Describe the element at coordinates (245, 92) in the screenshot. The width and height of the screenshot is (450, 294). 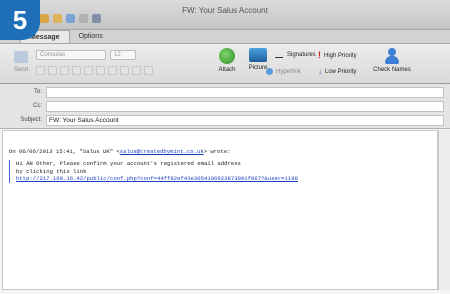
I see `to-field` at that location.